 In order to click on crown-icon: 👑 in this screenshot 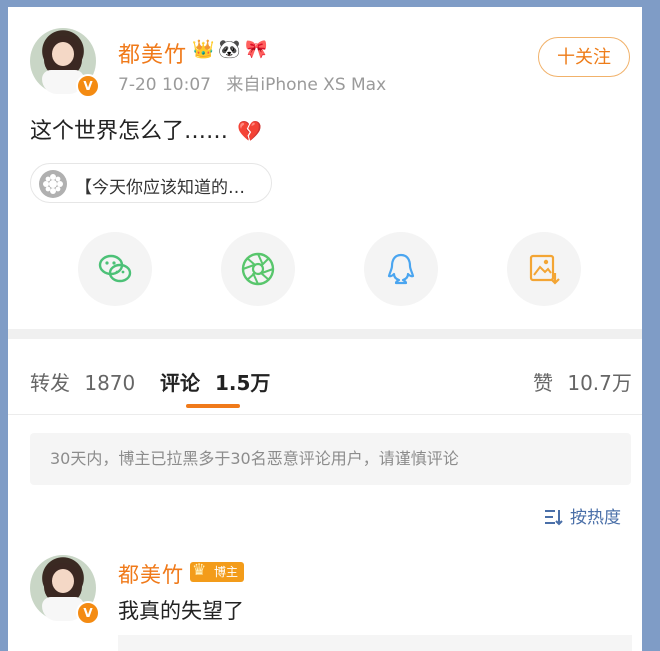, I will do `click(203, 49)`.